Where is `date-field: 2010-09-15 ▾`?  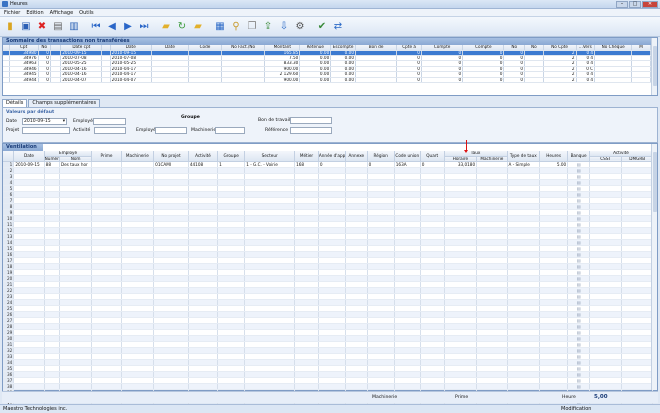 date-field: 2010-09-15 ▾ is located at coordinates (44, 121).